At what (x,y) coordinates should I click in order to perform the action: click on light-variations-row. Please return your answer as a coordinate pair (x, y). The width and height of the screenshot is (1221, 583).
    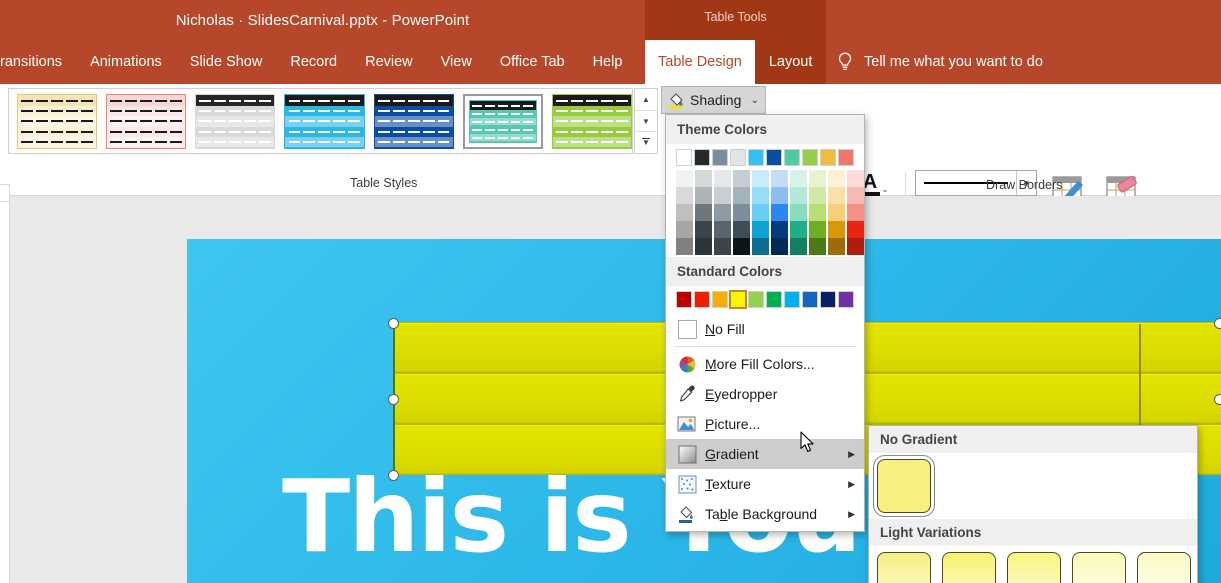
    Looking at the image, I should click on (1033, 564).